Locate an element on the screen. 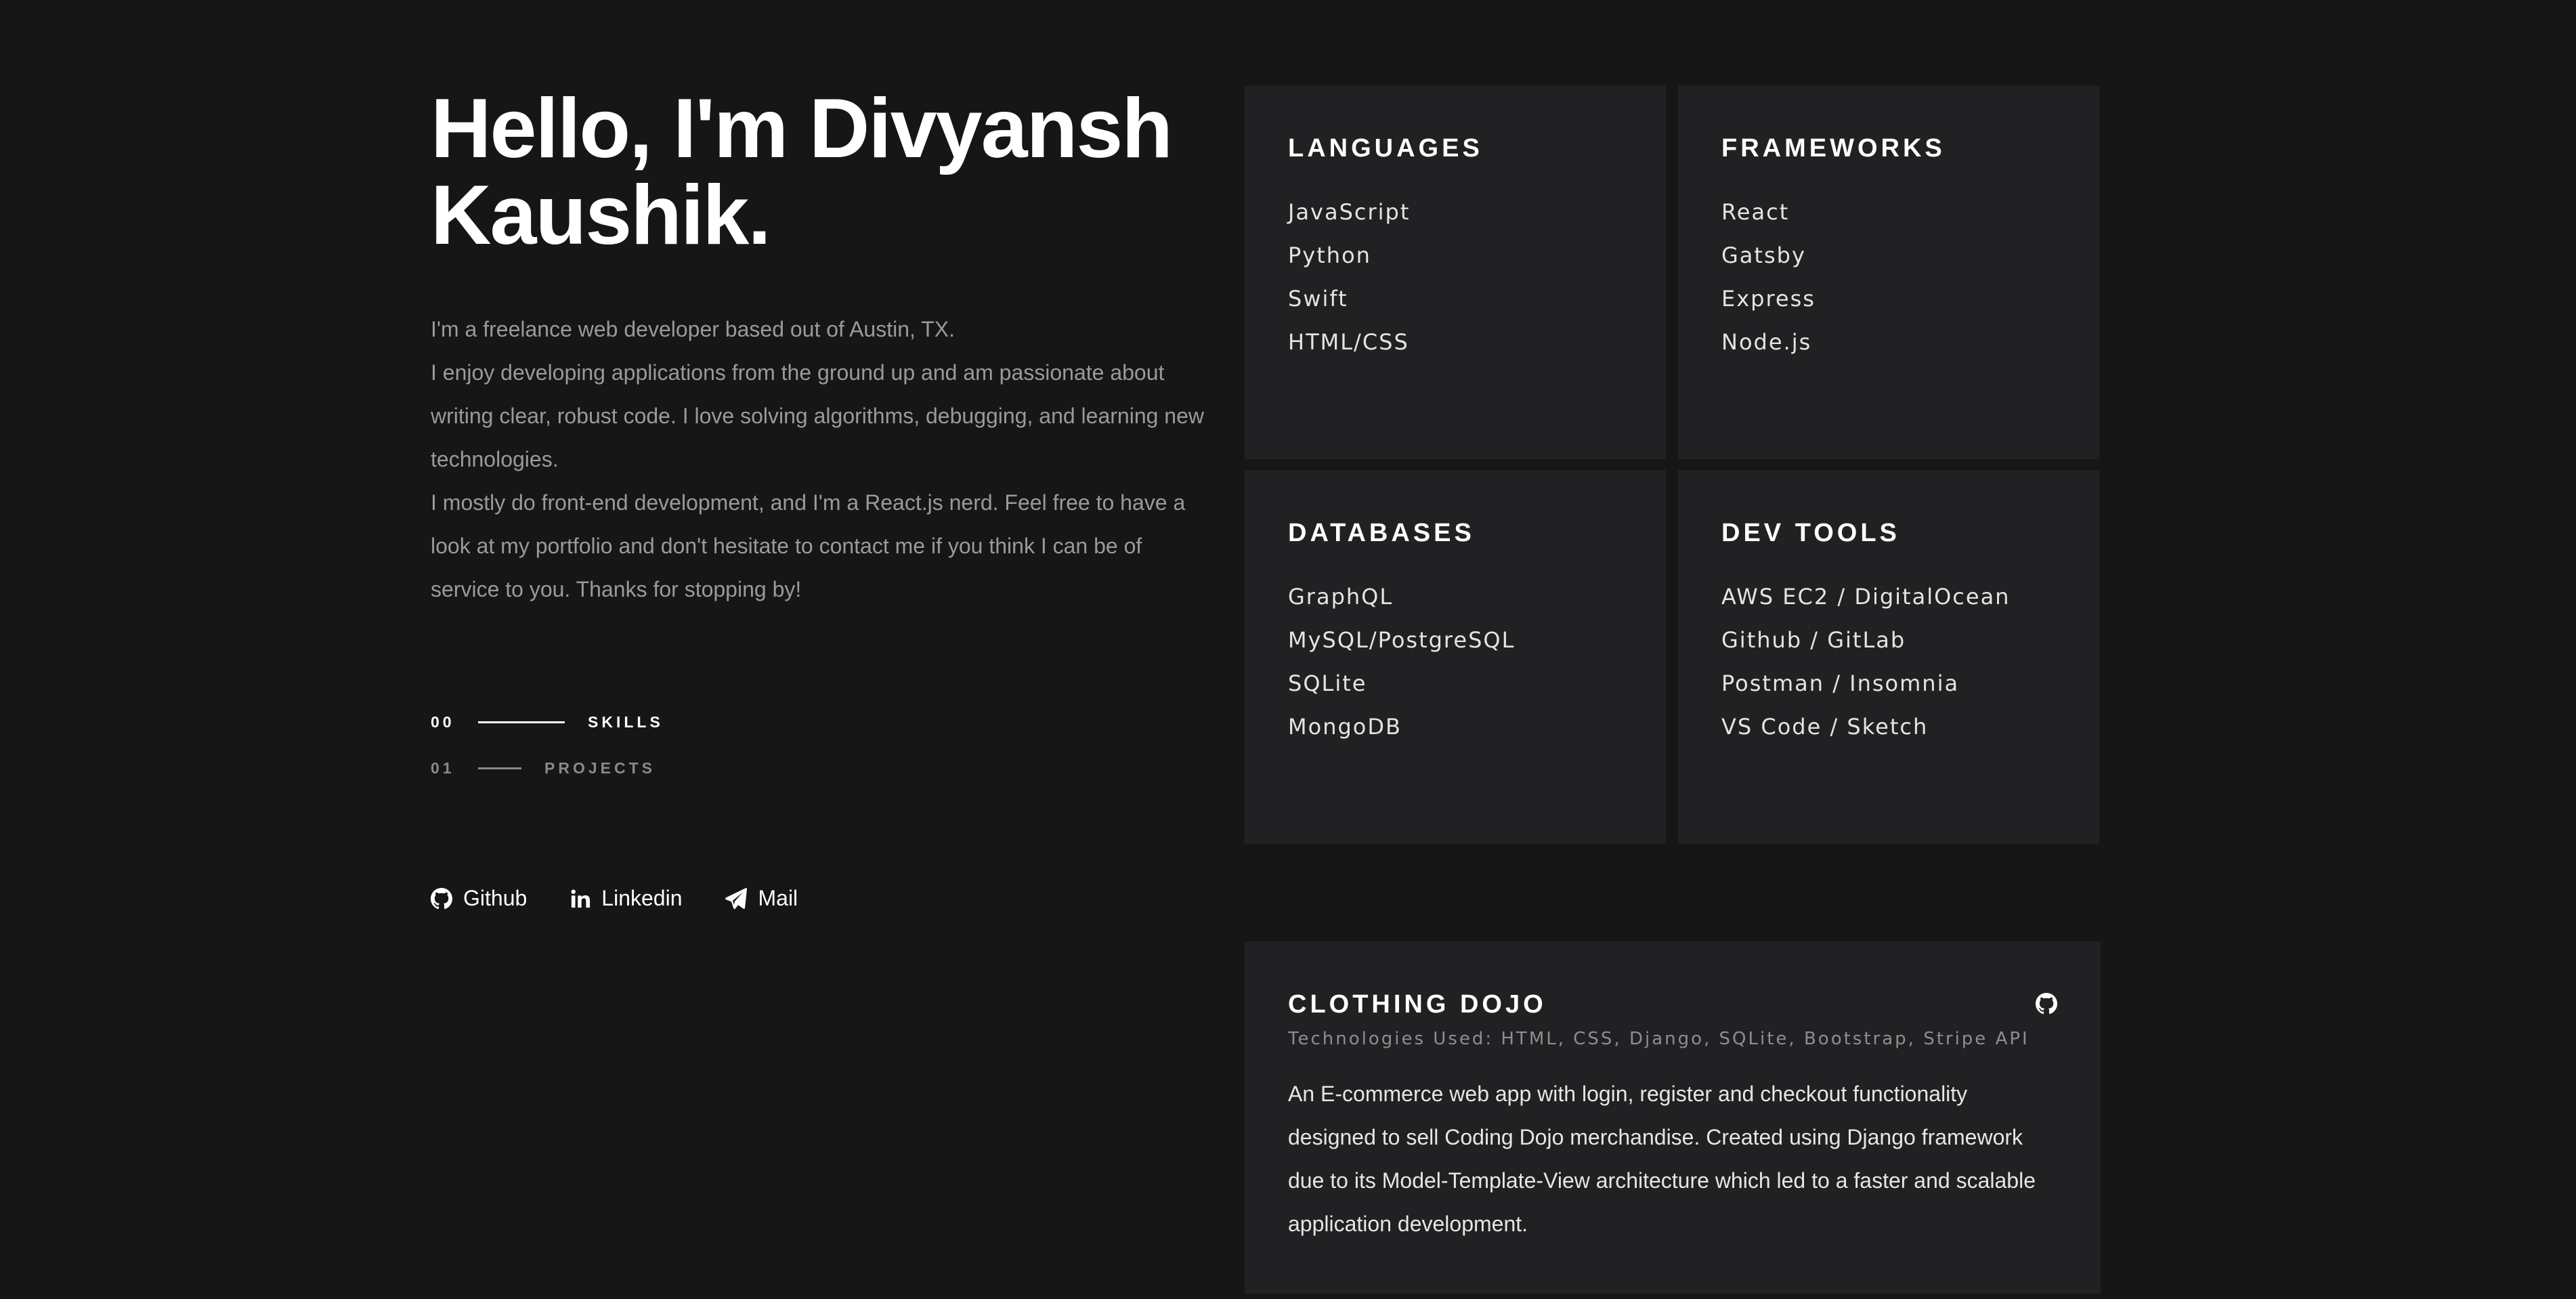 This screenshot has height=1299, width=2576. title-line-2: Kaushik. is located at coordinates (601, 215).